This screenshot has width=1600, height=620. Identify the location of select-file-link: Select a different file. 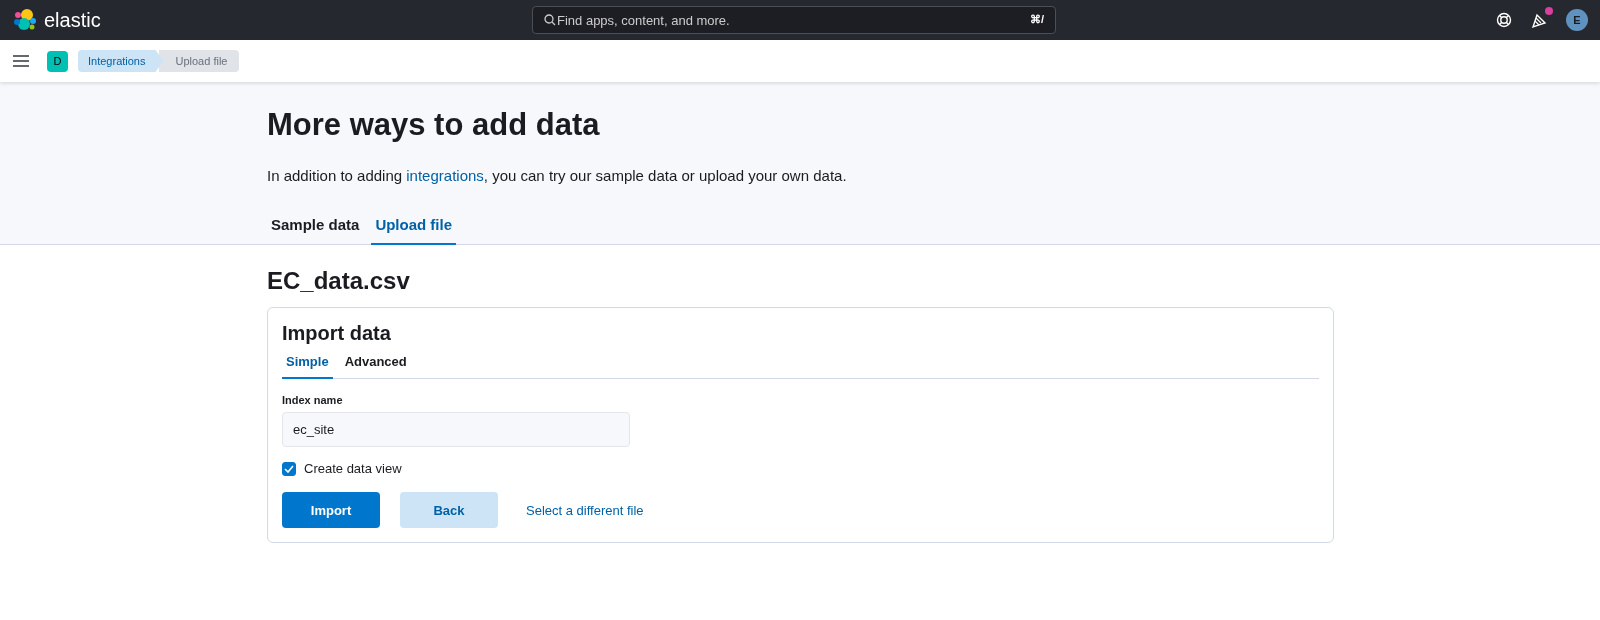
(585, 510).